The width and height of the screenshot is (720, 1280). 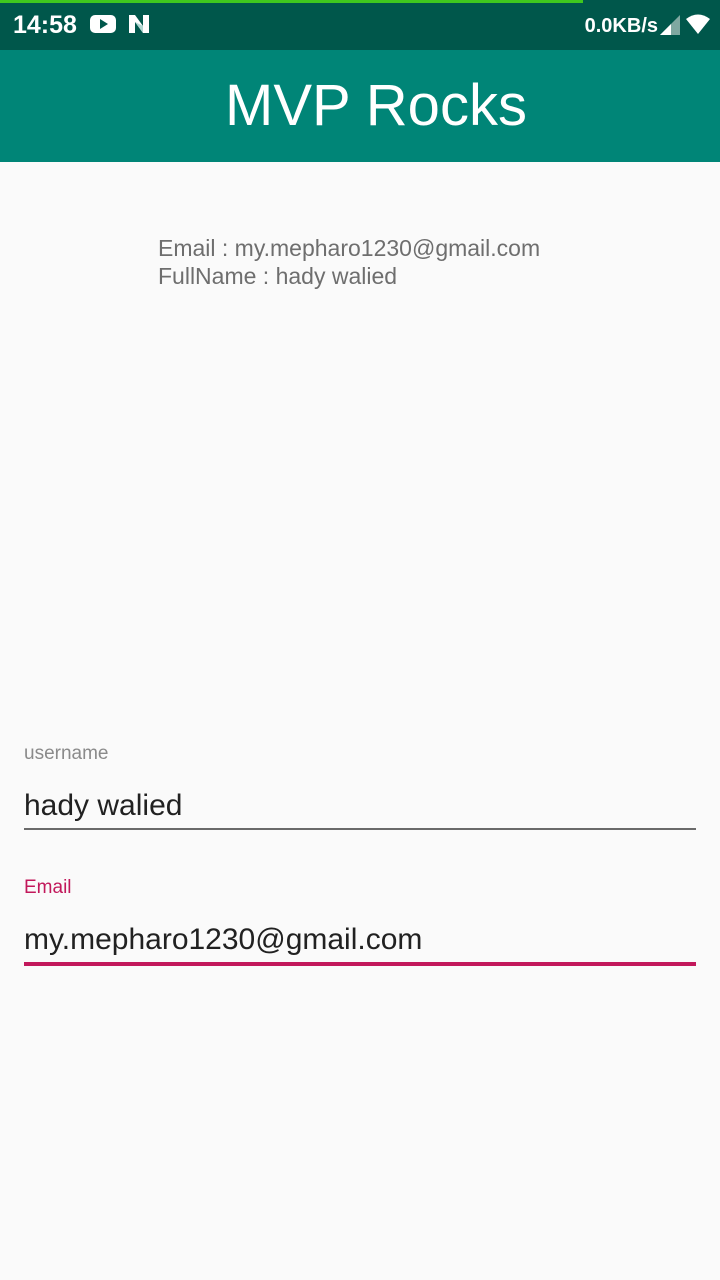 I want to click on app-title: MVP Rocks, so click(x=376, y=105).